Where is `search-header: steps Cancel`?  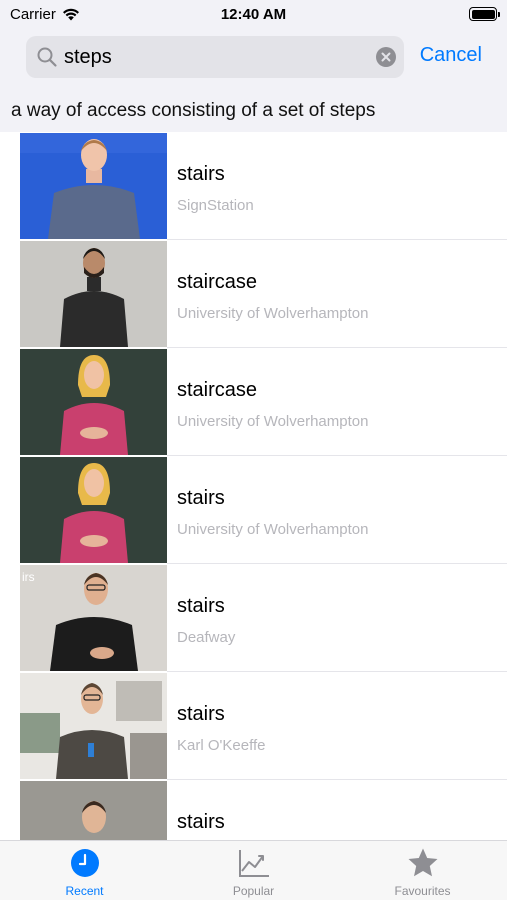 search-header: steps Cancel is located at coordinates (253, 60).